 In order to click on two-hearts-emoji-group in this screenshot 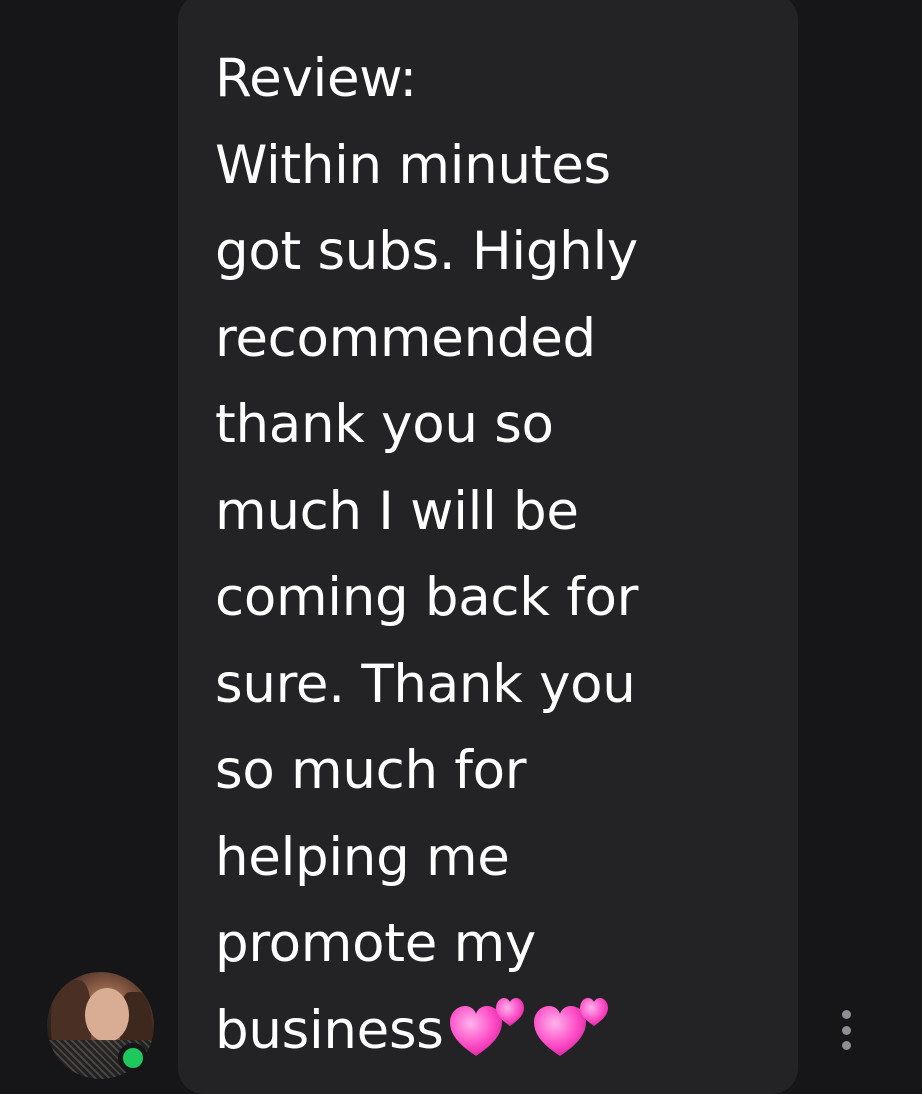, I will do `click(534, 1026)`.